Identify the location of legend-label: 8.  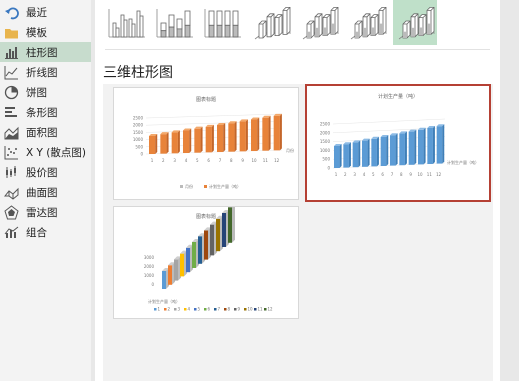
(229, 309).